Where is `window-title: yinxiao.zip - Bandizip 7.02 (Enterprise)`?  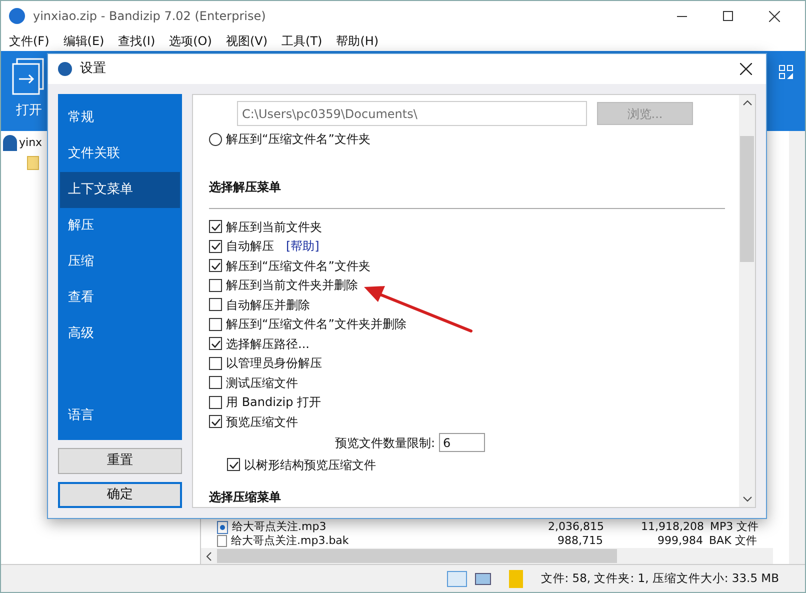
window-title: yinxiao.zip - Bandizip 7.02 (Enterprise) is located at coordinates (149, 16).